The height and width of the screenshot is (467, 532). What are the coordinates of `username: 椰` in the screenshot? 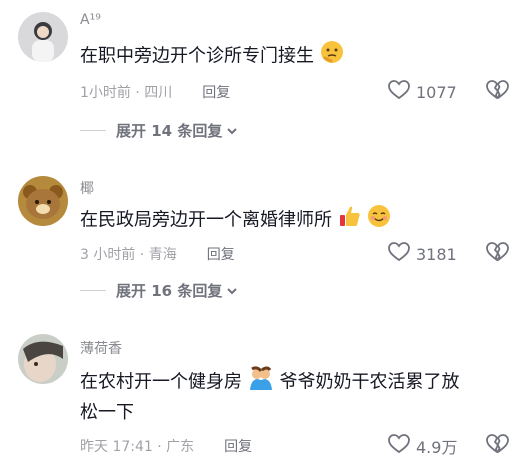 It's located at (87, 188).